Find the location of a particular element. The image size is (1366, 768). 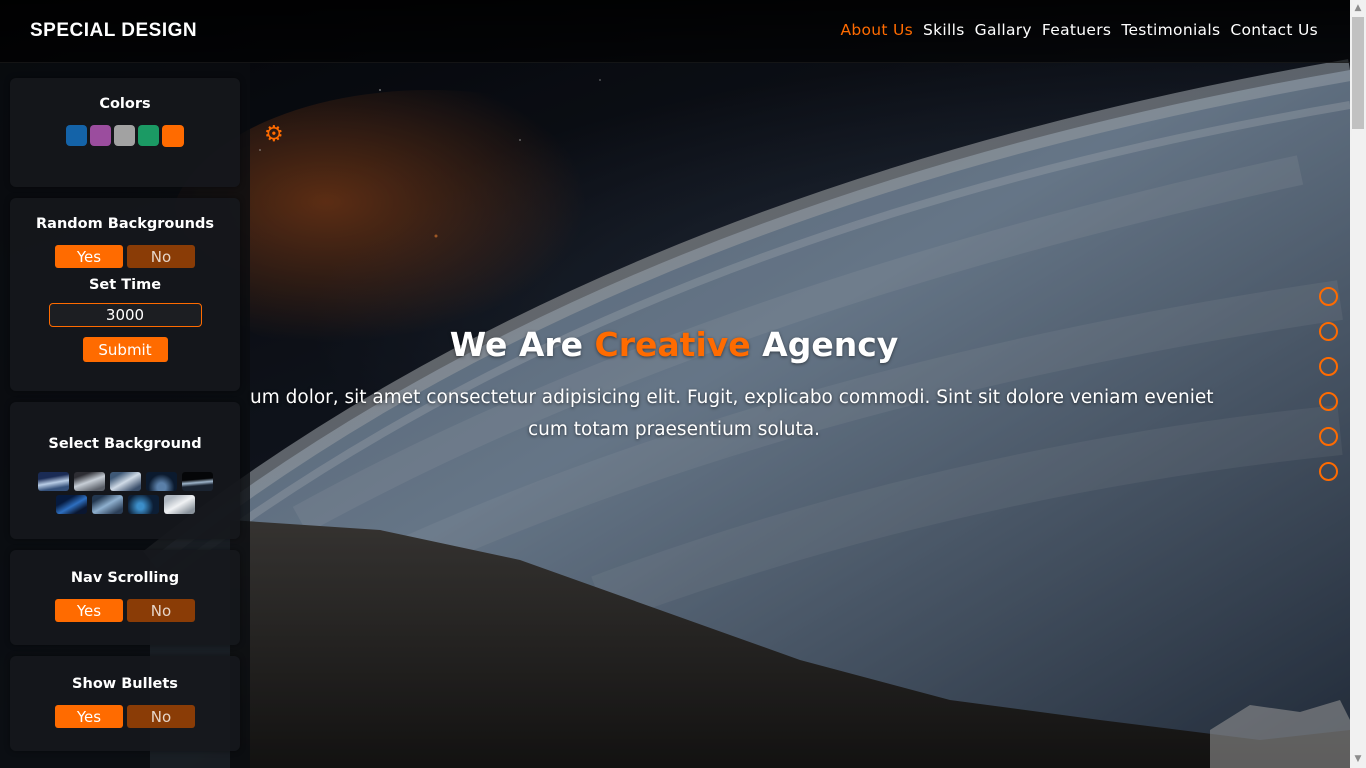

gear-icon: ⚙ is located at coordinates (275, 135).